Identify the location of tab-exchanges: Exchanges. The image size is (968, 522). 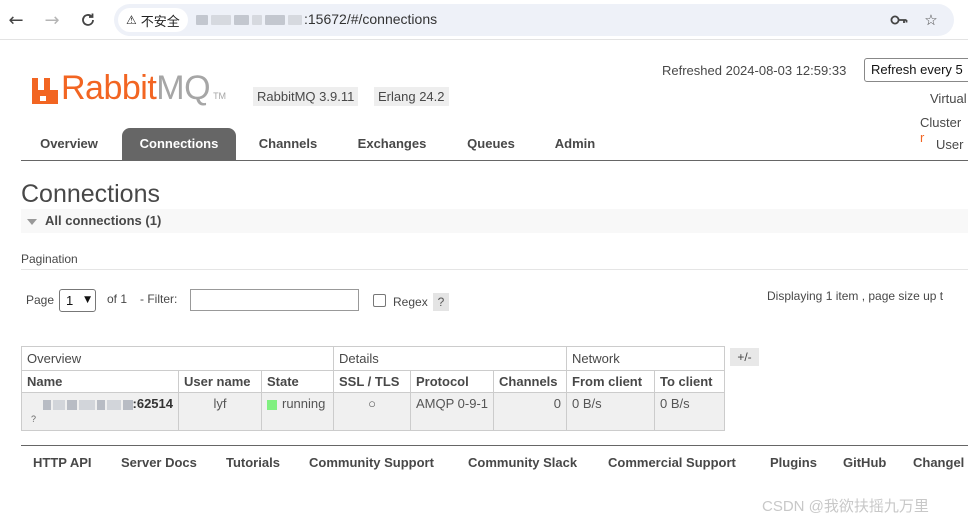
(392, 144).